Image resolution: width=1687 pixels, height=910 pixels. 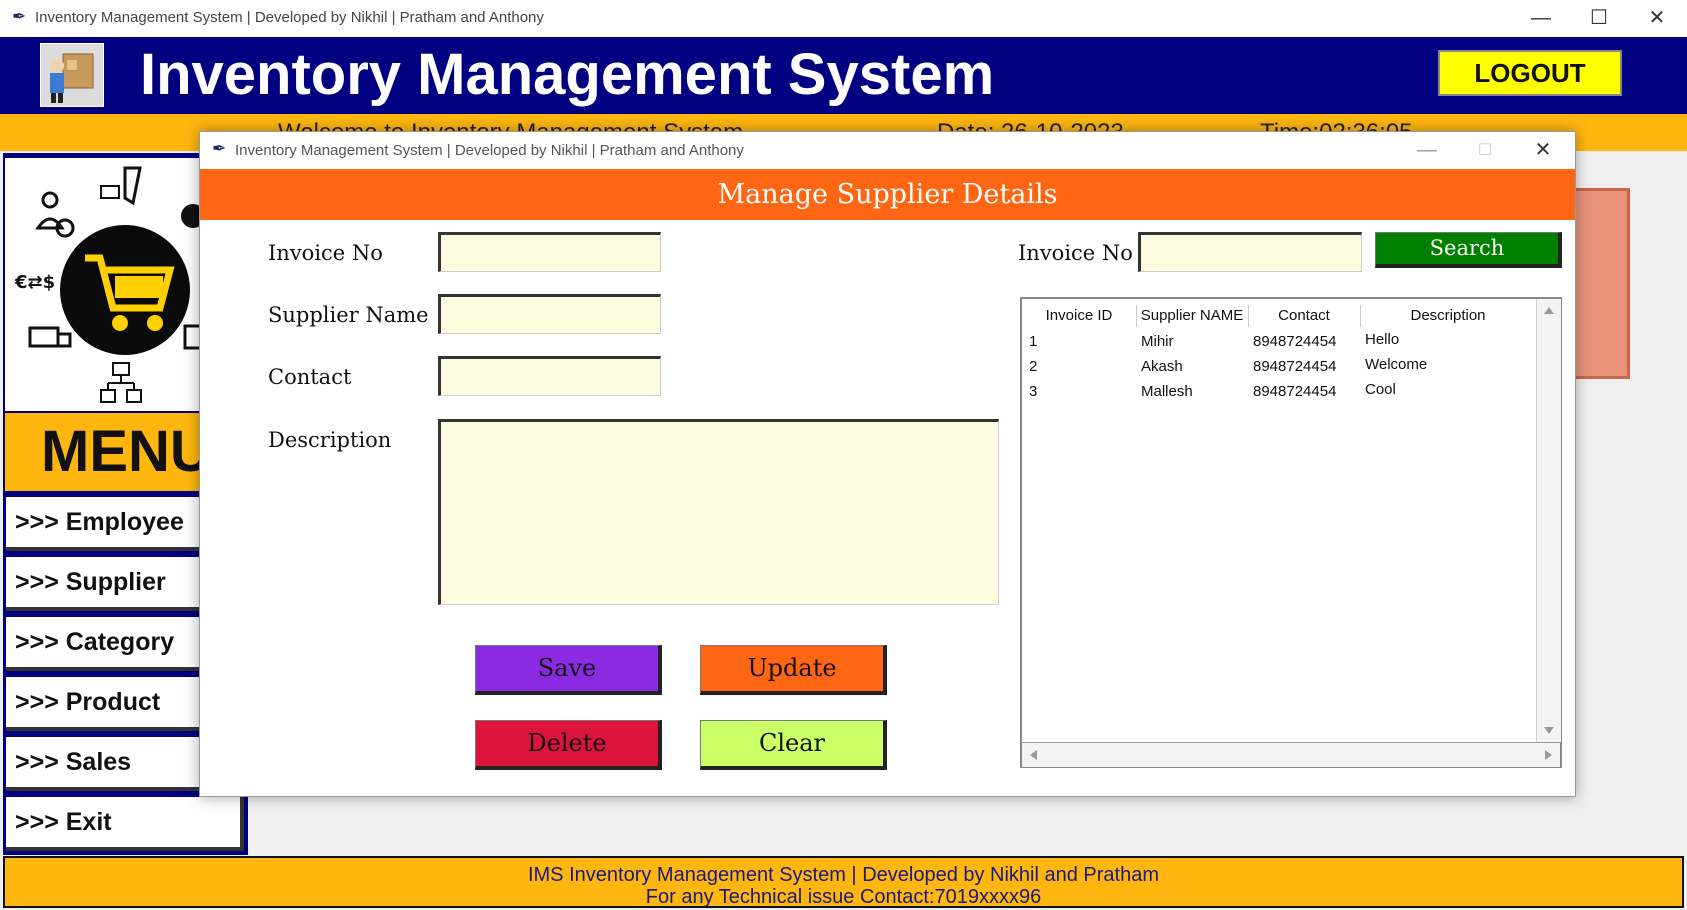 I want to click on close-button: ✕, so click(x=1657, y=18).